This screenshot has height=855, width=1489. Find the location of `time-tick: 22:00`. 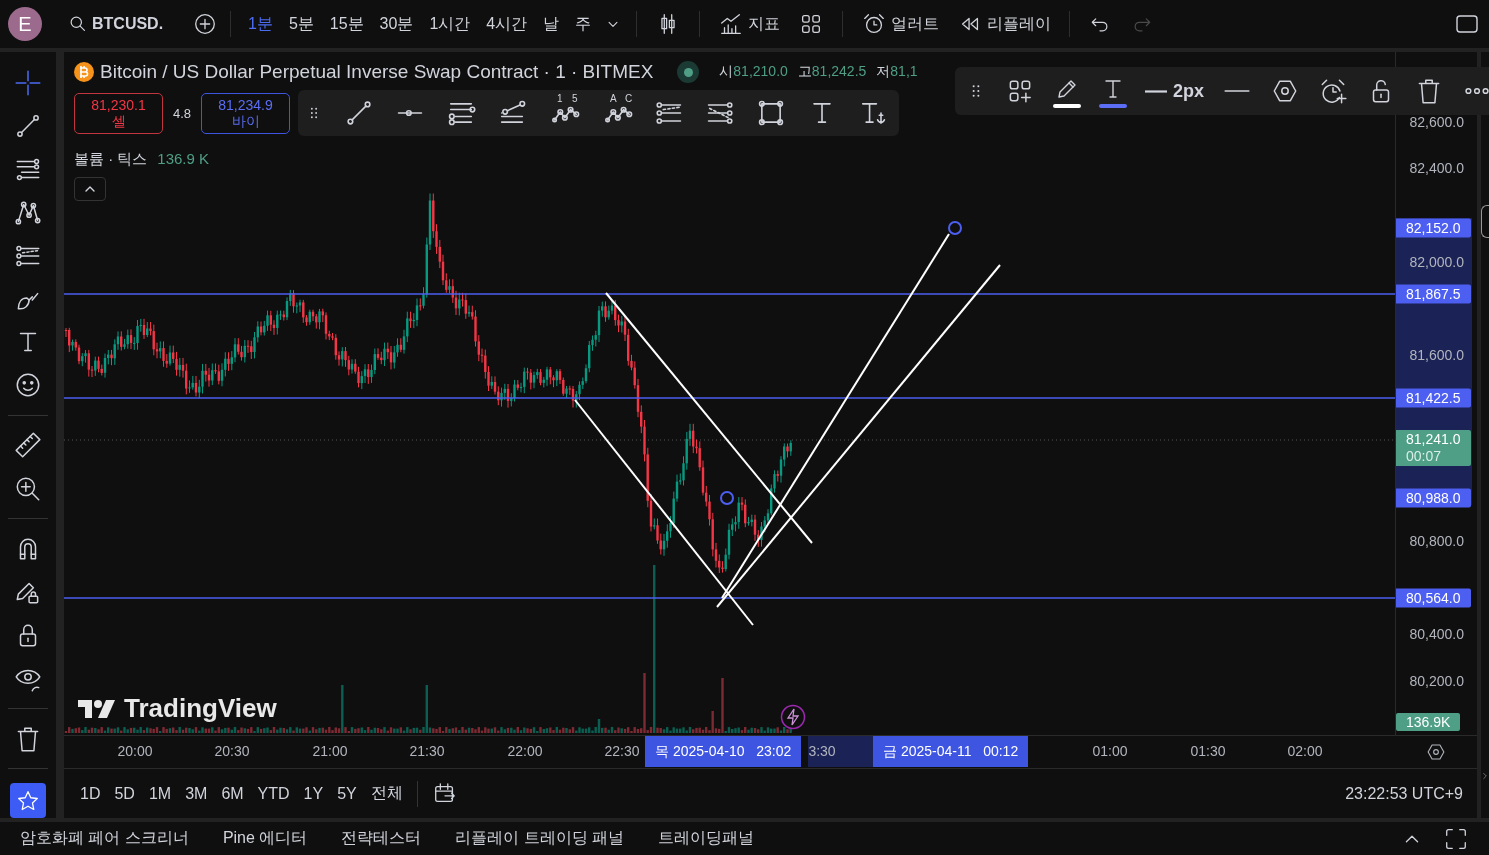

time-tick: 22:00 is located at coordinates (525, 751).